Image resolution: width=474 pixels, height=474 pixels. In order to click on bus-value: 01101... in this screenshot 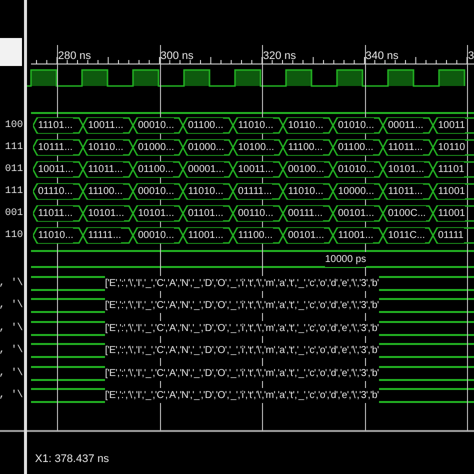, I will do `click(208, 213)`.